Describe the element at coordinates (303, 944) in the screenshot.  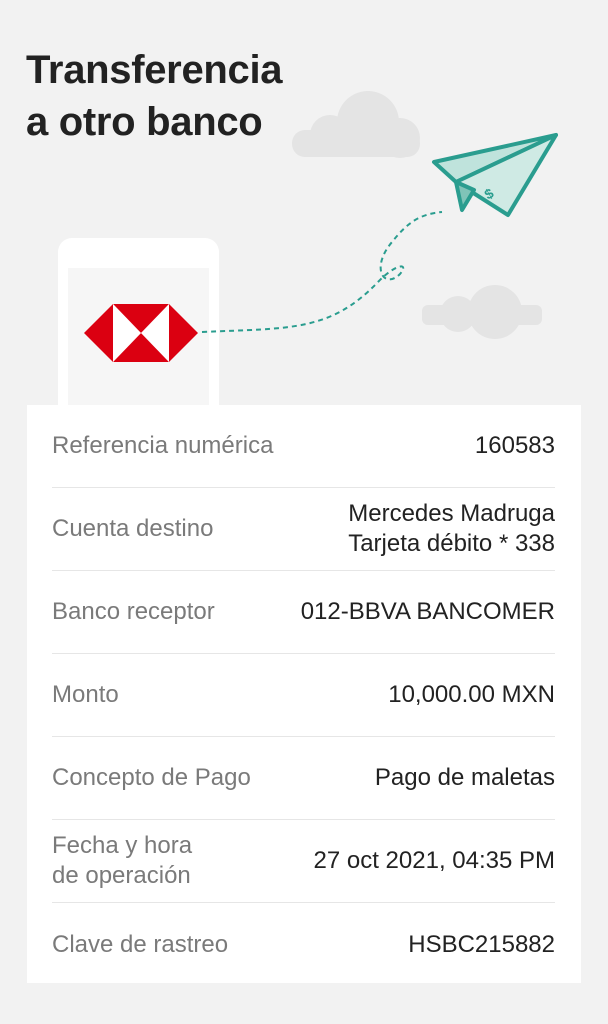
I see `detail-row-tracking: Clave de rastreo HSBC215882` at that location.